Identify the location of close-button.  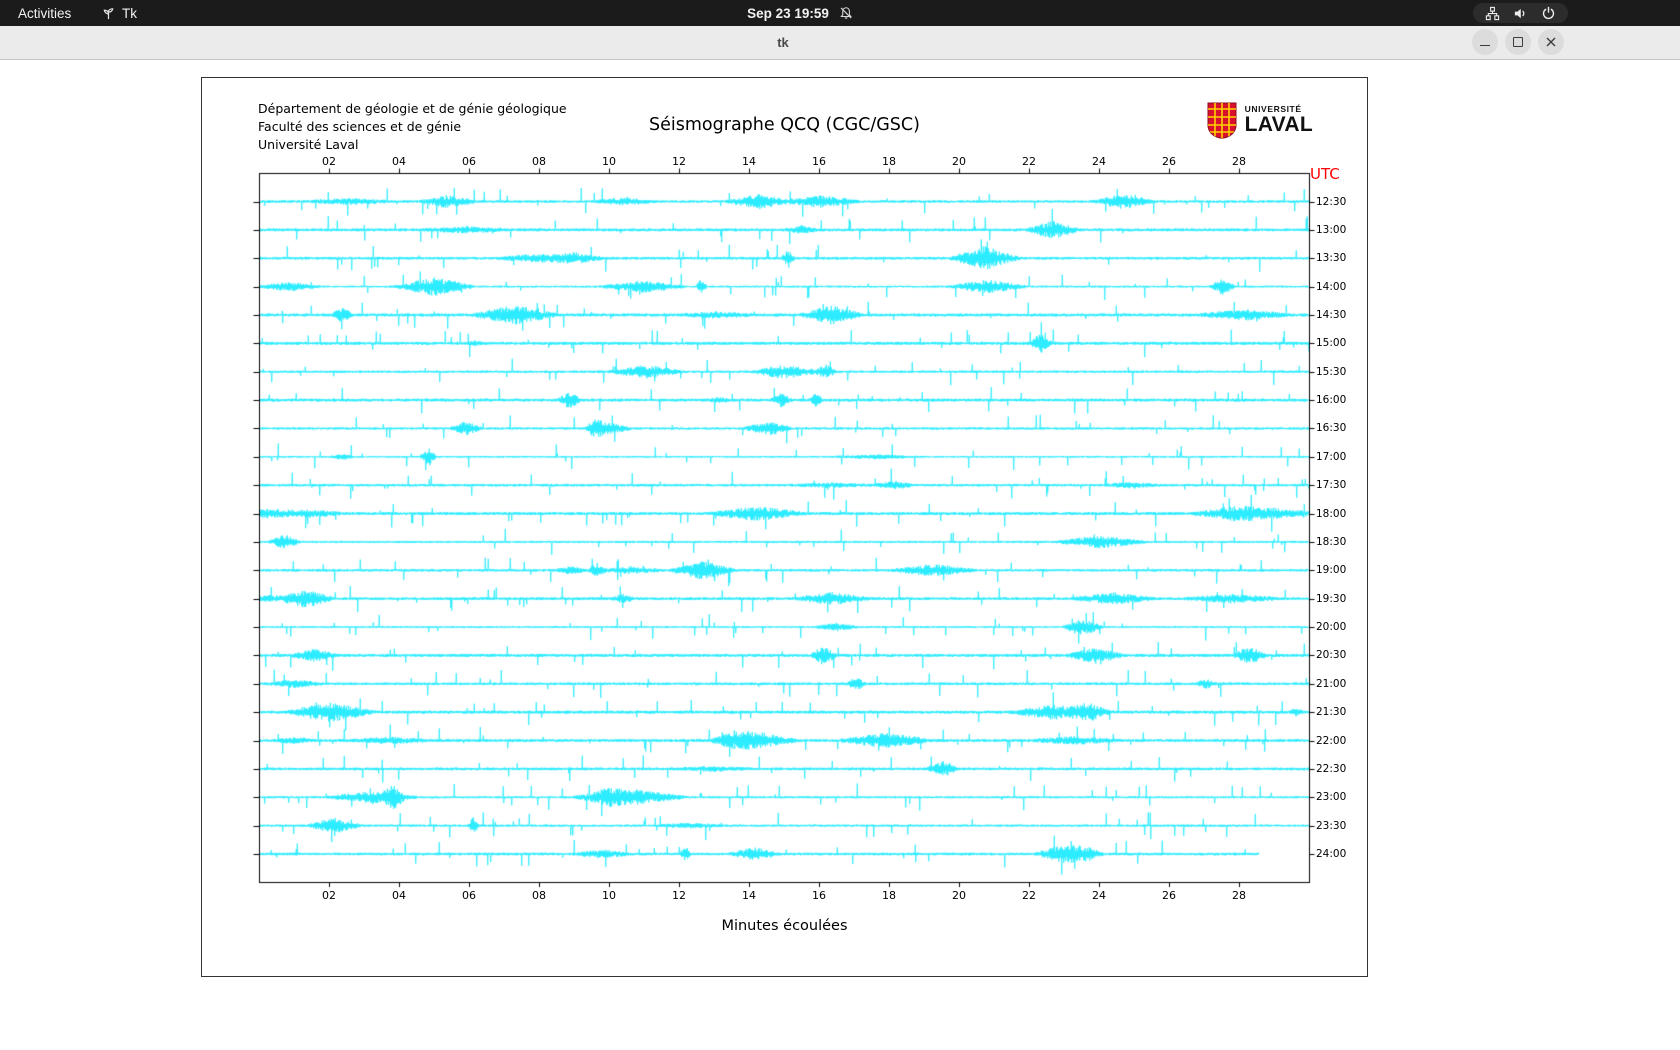
(1551, 42).